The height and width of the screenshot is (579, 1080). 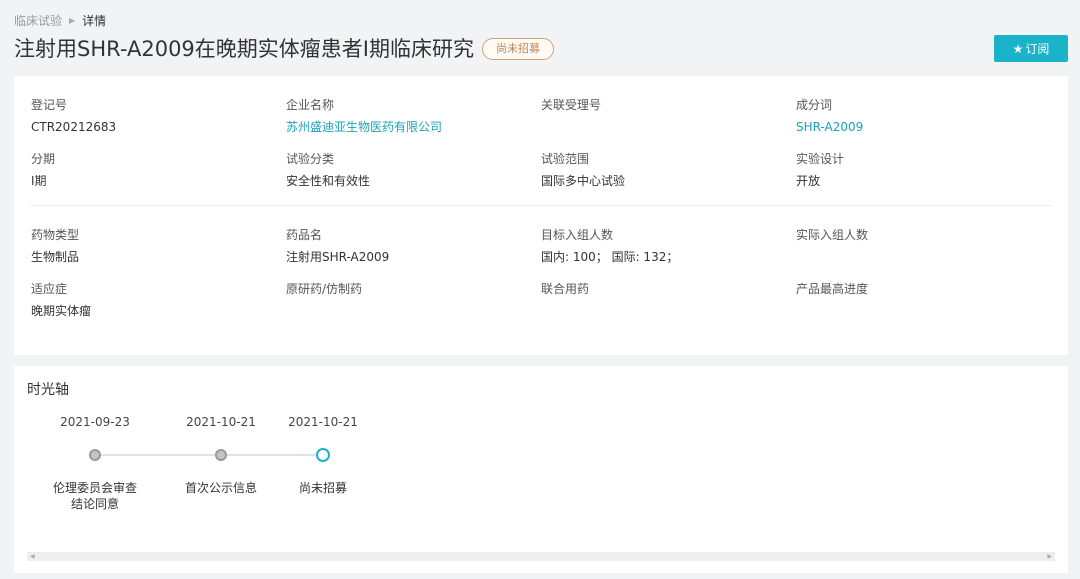 I want to click on field-label: 登记号, so click(x=49, y=105).